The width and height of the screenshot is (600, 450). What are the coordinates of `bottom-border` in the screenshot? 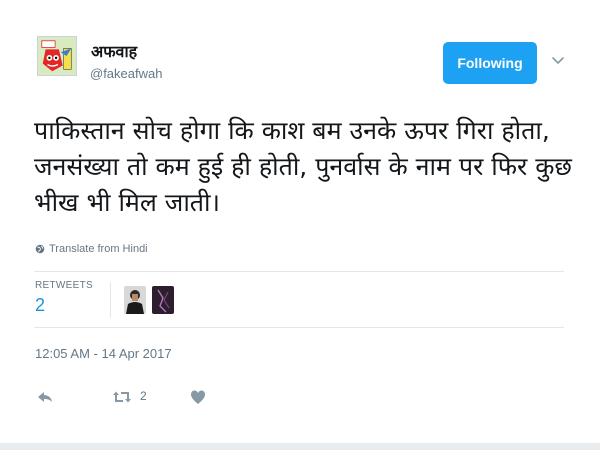 It's located at (300, 446).